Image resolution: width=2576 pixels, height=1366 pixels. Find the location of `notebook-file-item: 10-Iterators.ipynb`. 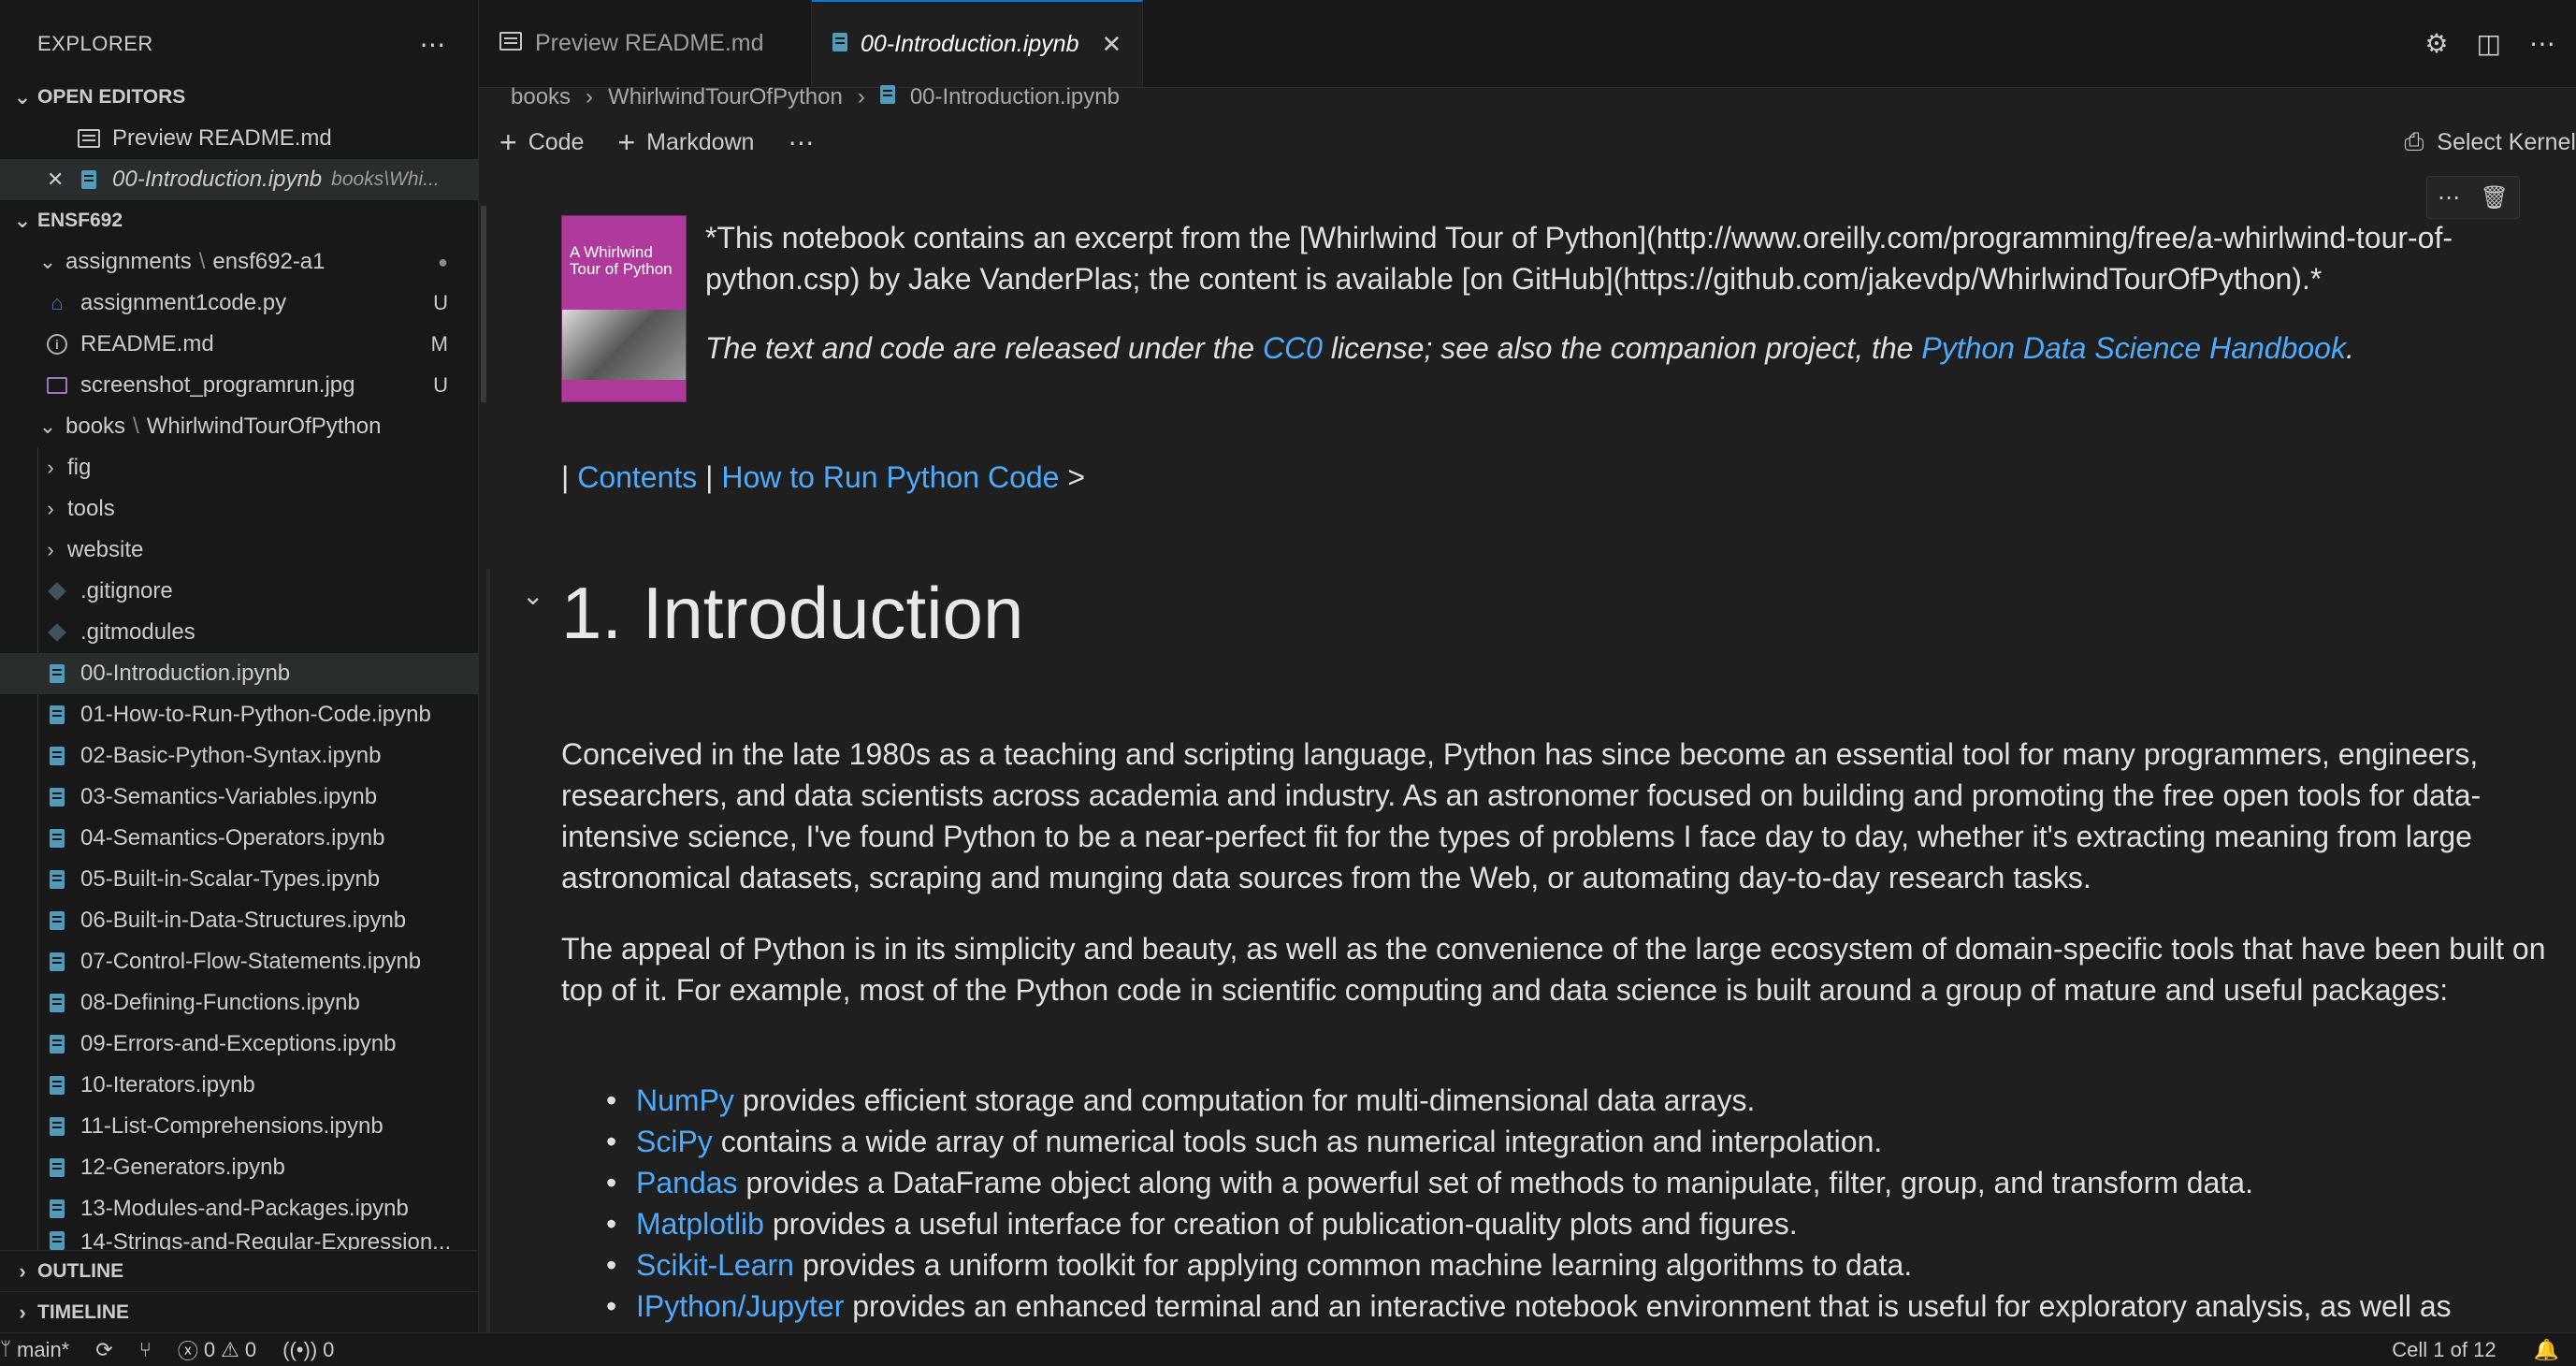

notebook-file-item: 10-Iterators.ipynb is located at coordinates (239, 1085).